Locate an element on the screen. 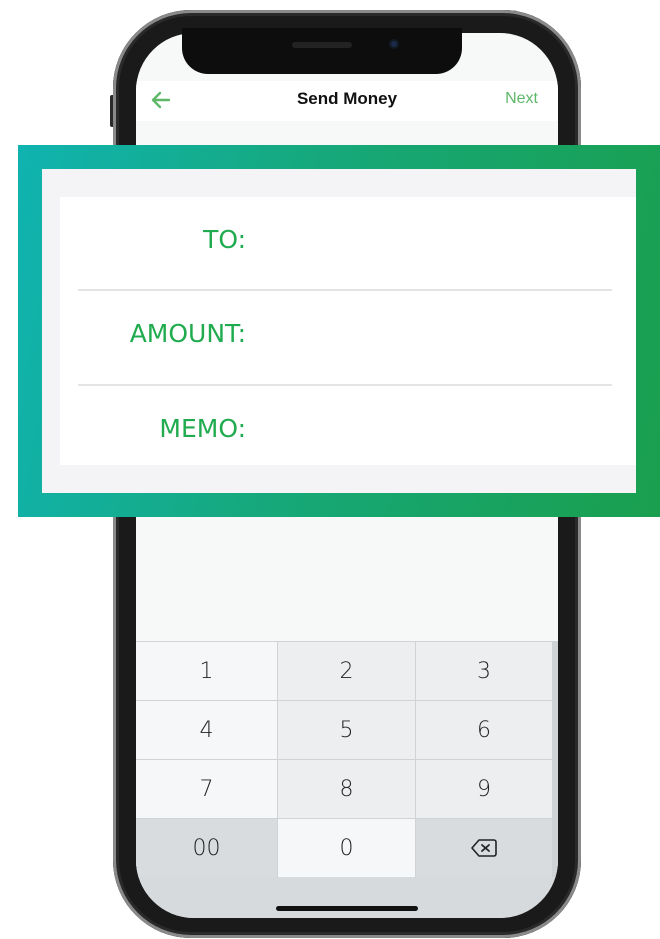 This screenshot has height=939, width=660. notch is located at coordinates (322, 51).